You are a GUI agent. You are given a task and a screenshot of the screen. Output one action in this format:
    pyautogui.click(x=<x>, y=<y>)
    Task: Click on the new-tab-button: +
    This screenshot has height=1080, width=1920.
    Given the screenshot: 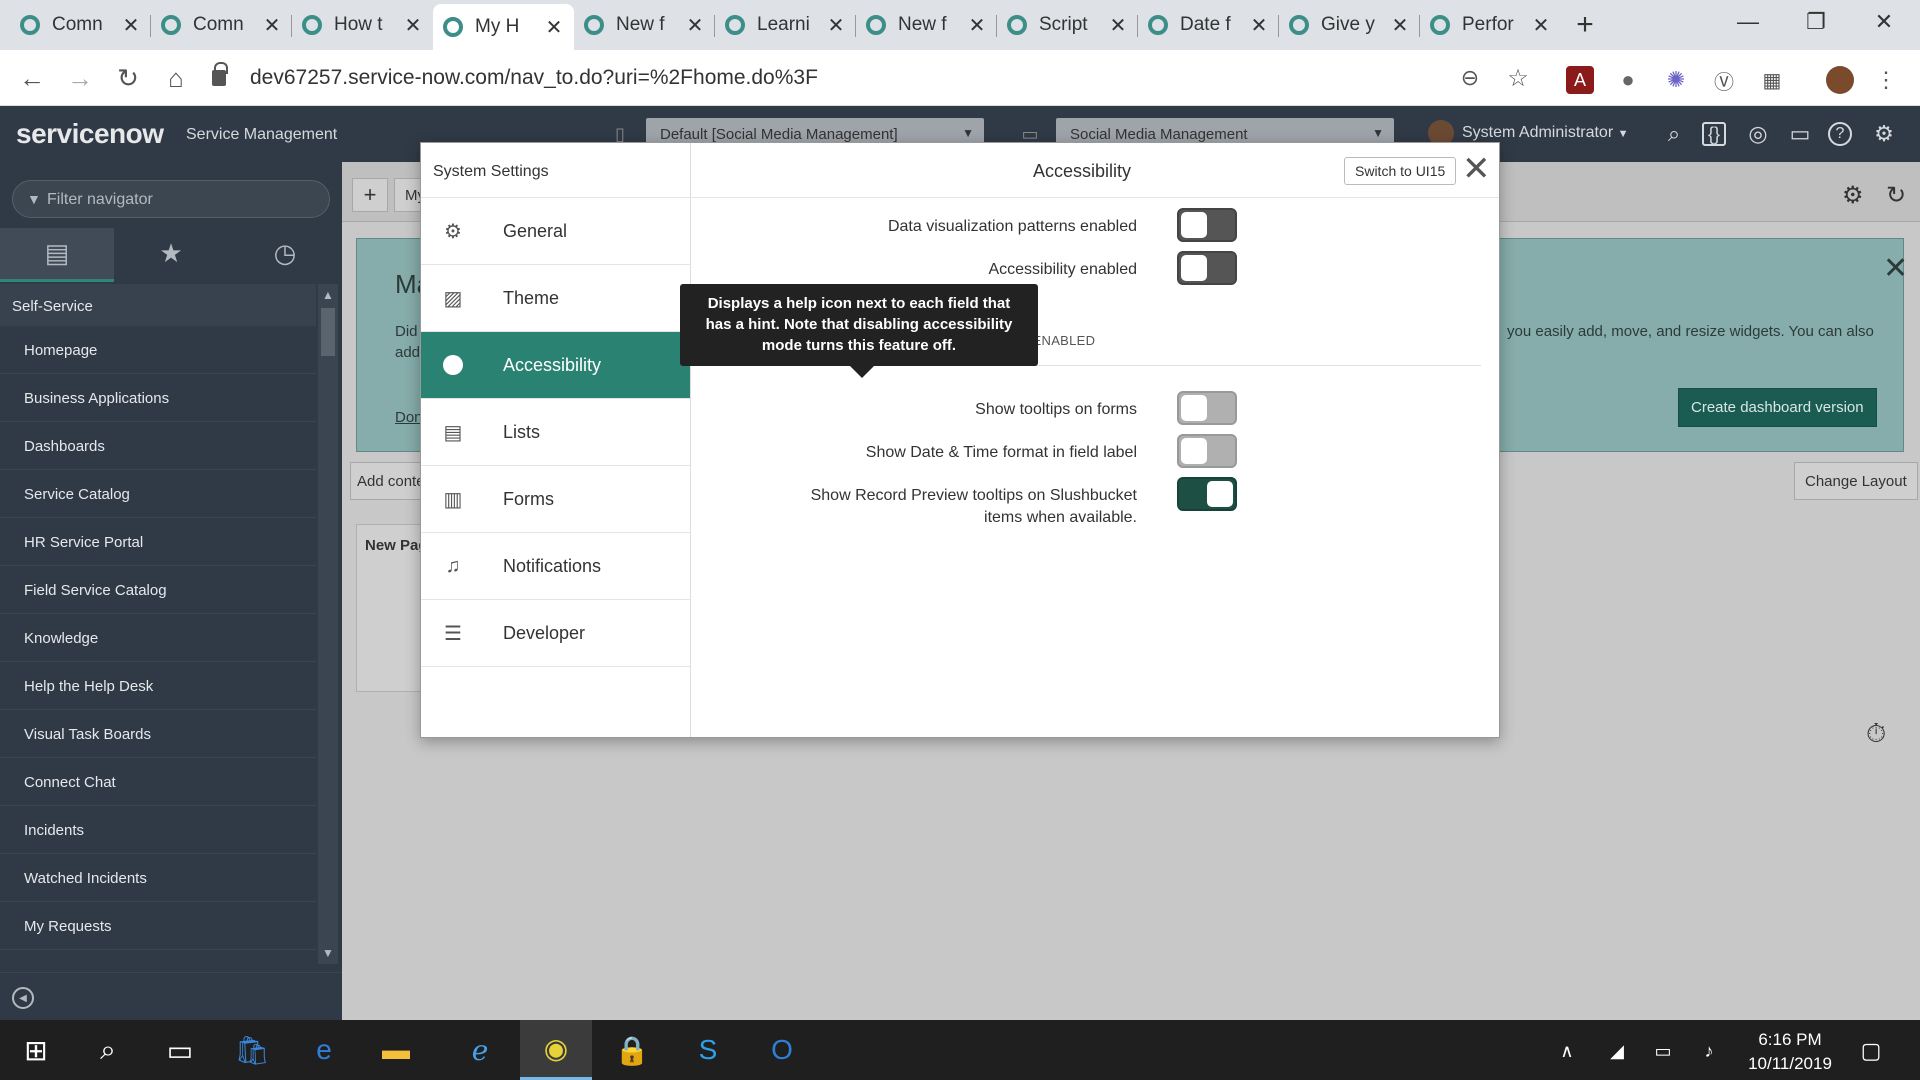 What is the action you would take?
    pyautogui.click(x=1585, y=25)
    